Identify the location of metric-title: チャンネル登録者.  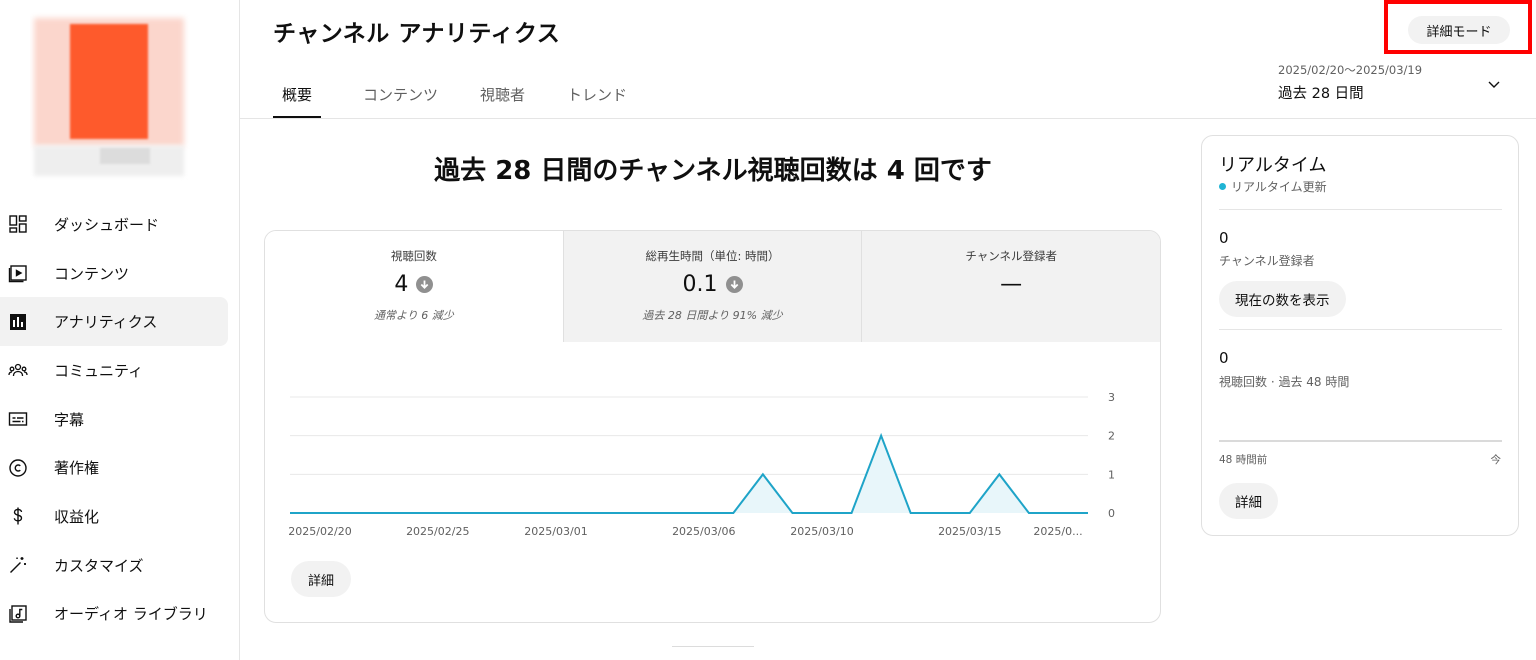
(1011, 256).